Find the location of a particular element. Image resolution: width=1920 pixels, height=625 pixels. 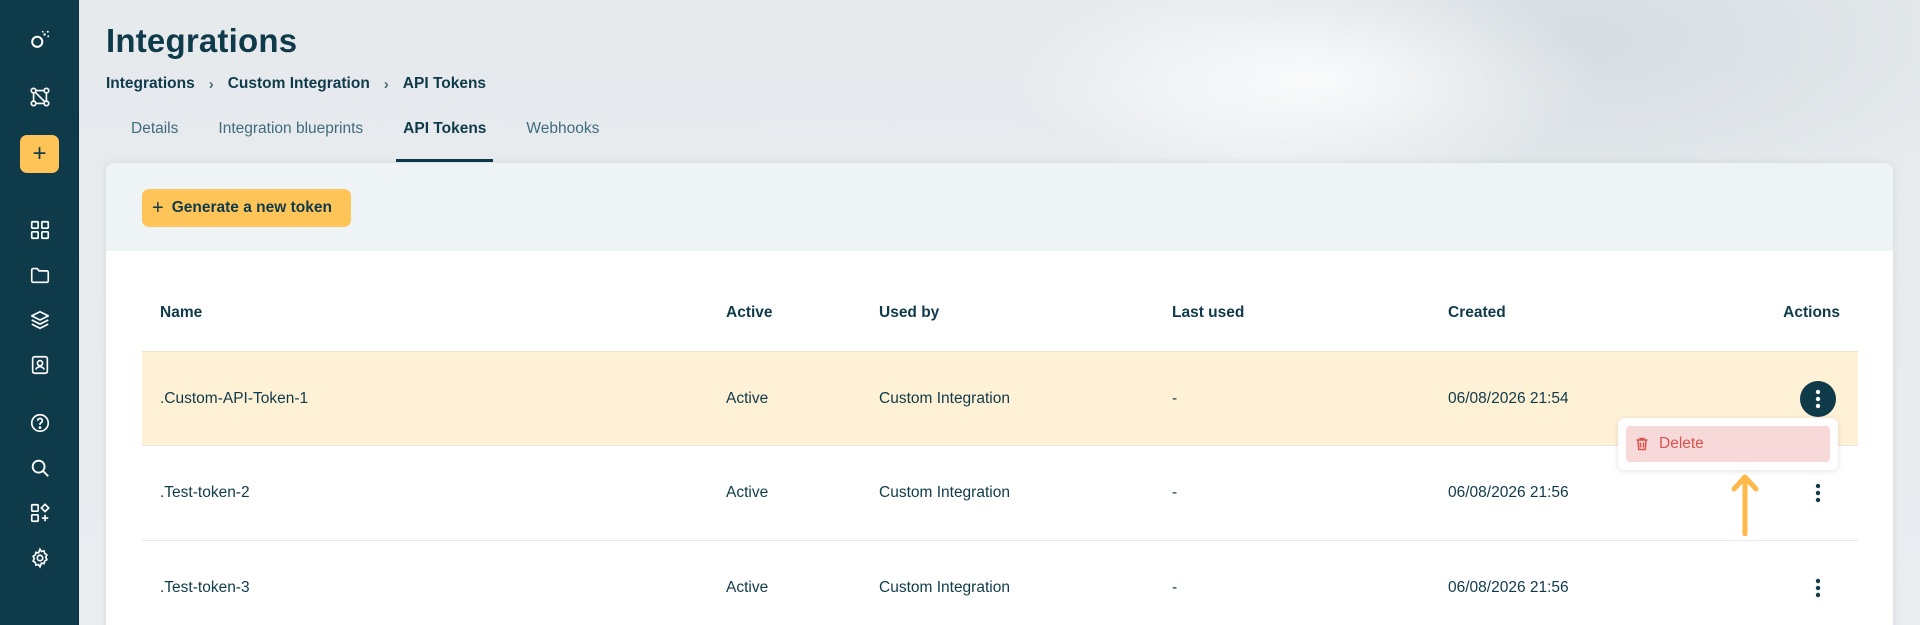

row-actions-menu: Delete is located at coordinates (1728, 444).